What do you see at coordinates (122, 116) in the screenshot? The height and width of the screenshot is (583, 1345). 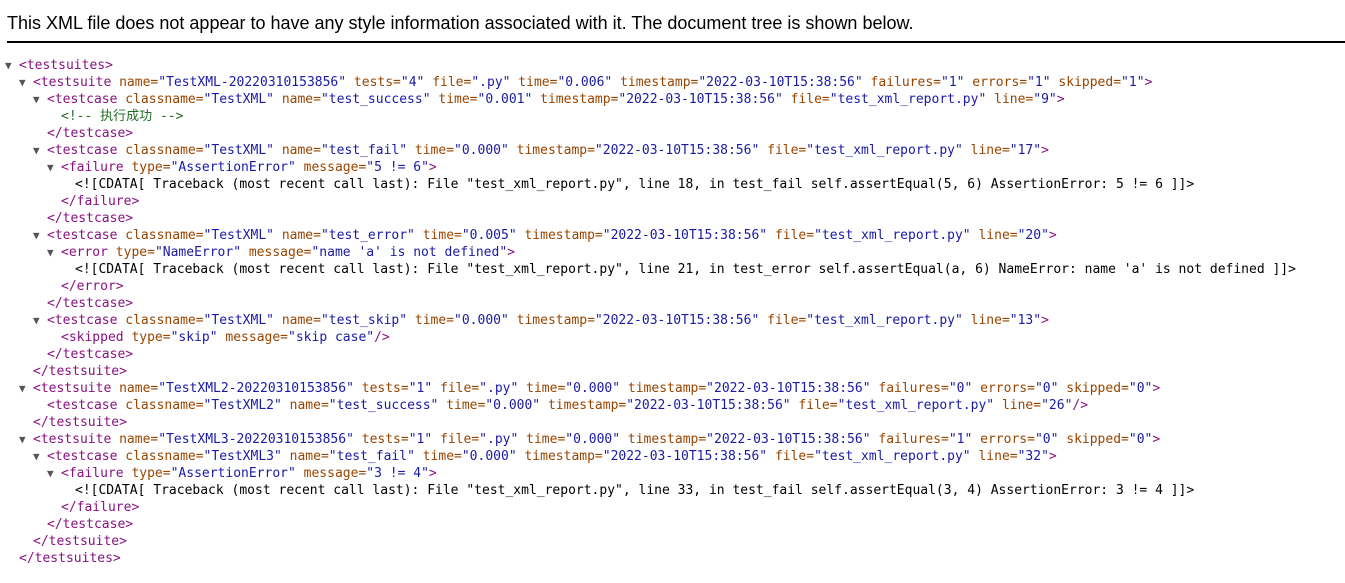 I see `xml-token: <!-- 执行成功 -->` at bounding box center [122, 116].